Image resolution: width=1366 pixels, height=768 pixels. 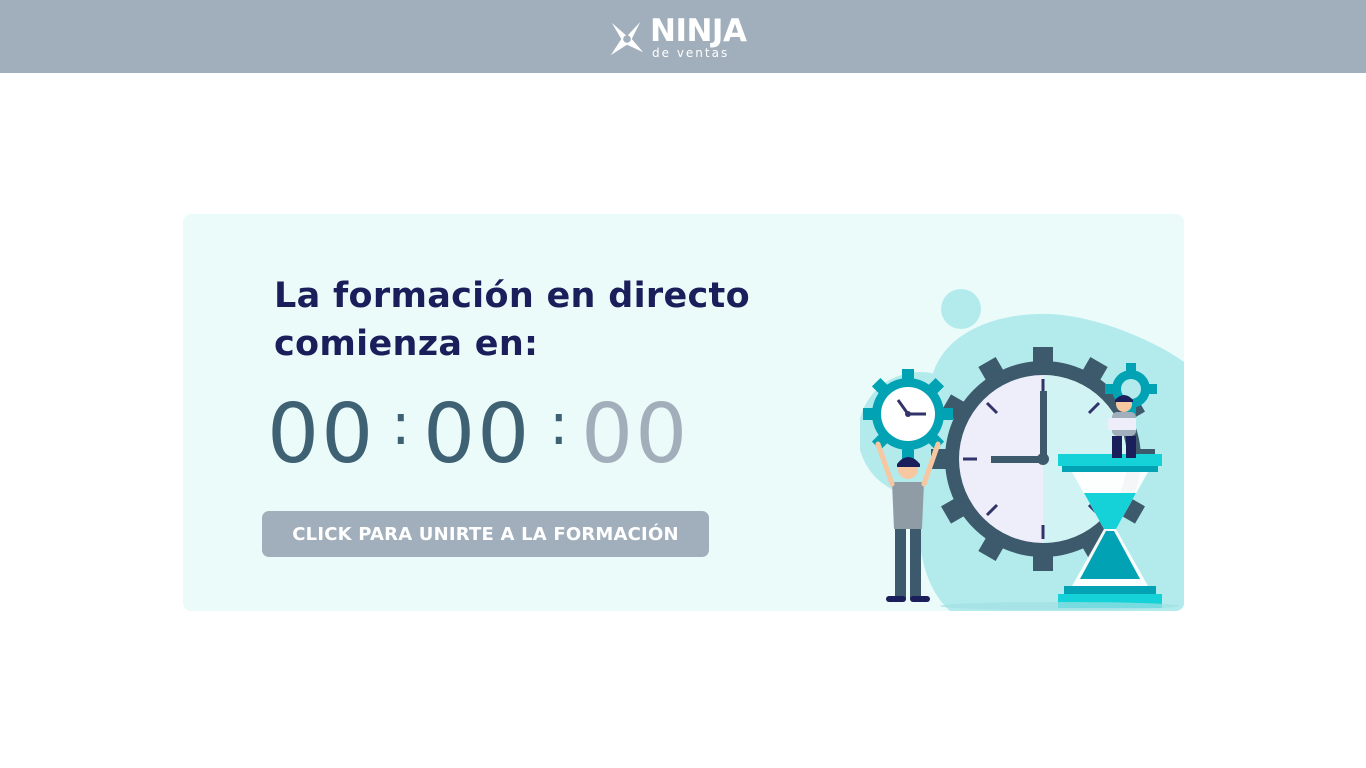 What do you see at coordinates (627, 38) in the screenshot?
I see `ninja-star-icon` at bounding box center [627, 38].